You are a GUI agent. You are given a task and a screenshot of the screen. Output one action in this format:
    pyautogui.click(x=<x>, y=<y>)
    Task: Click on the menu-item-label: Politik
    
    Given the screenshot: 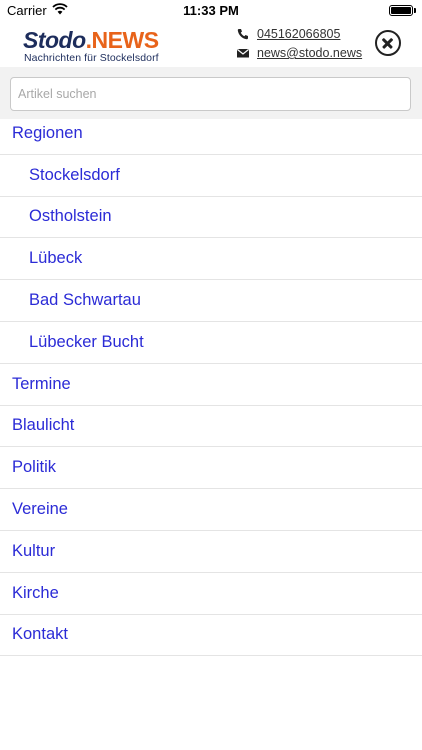 What is the action you would take?
    pyautogui.click(x=34, y=467)
    